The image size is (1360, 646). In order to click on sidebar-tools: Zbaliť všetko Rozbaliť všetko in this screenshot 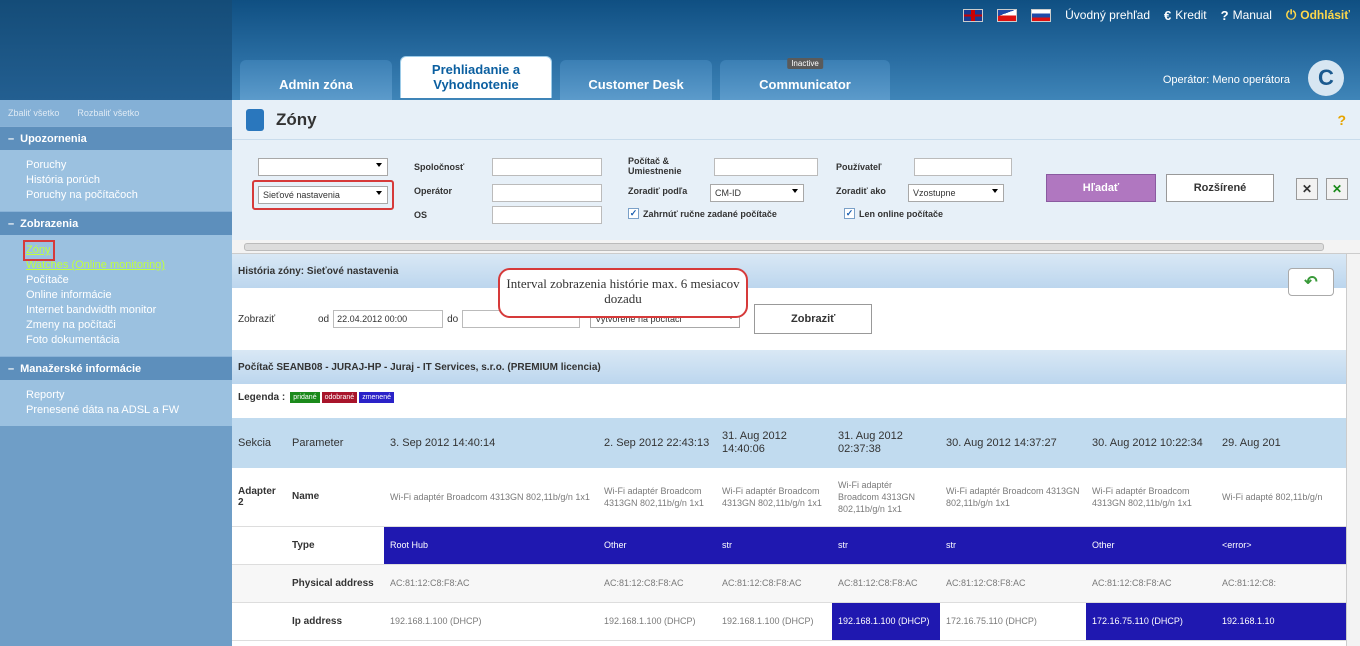, I will do `click(116, 113)`.